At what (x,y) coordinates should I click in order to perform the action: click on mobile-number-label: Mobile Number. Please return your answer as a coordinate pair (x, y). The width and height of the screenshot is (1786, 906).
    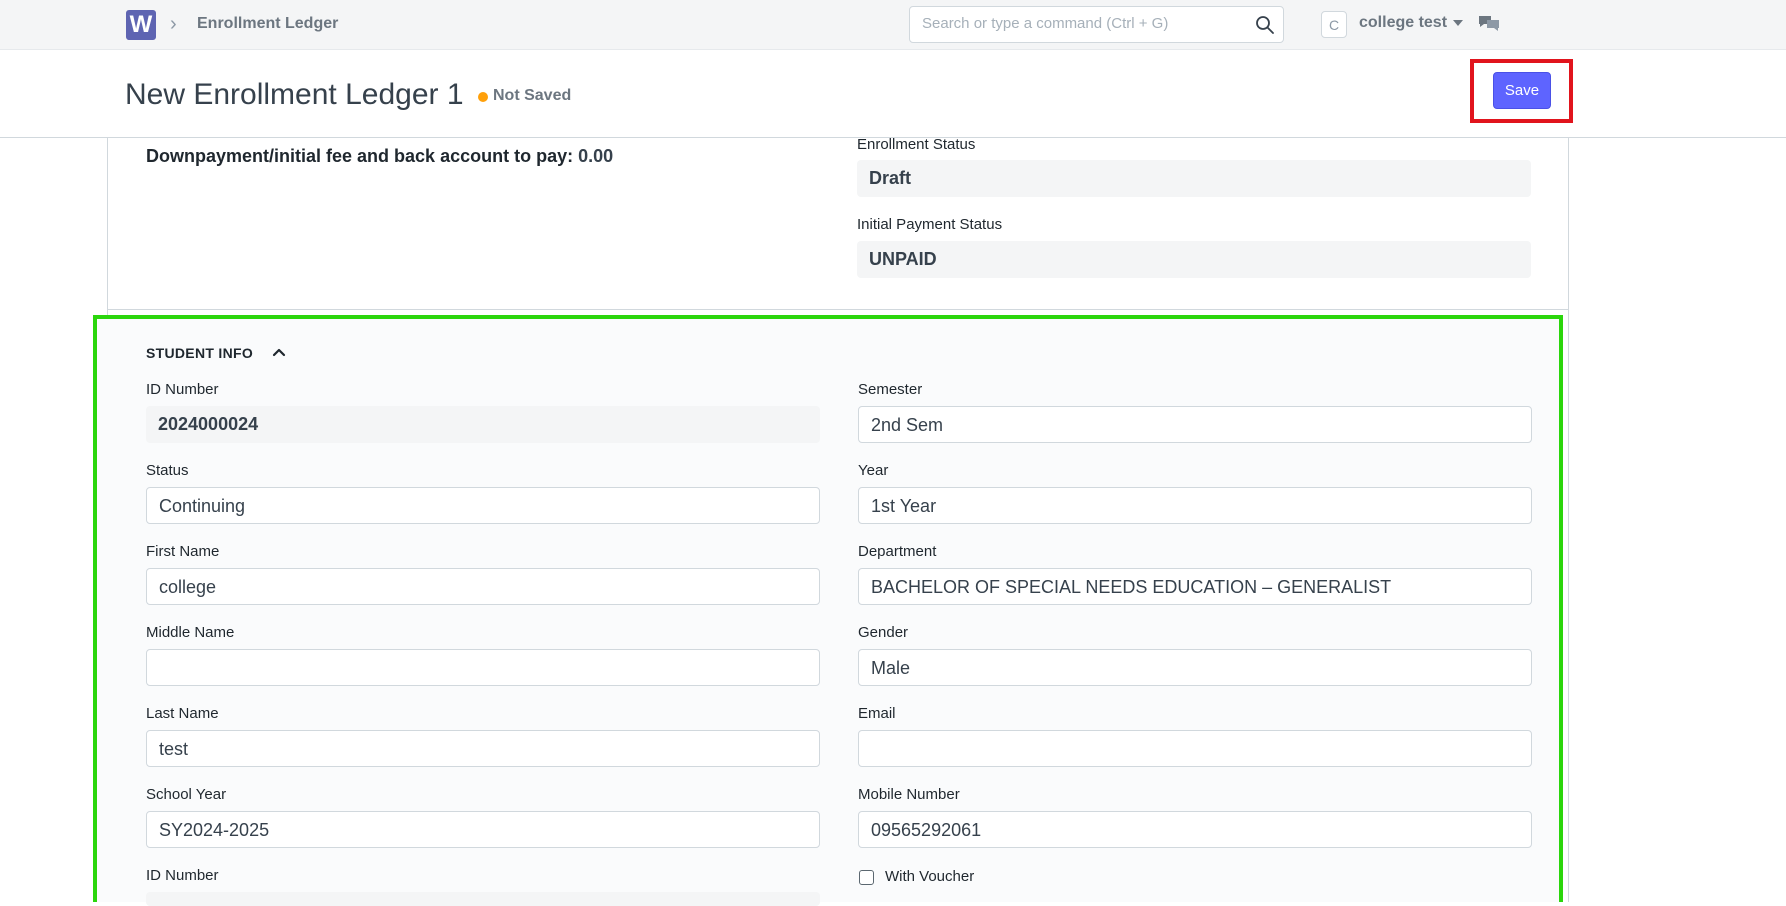
    Looking at the image, I should click on (909, 794).